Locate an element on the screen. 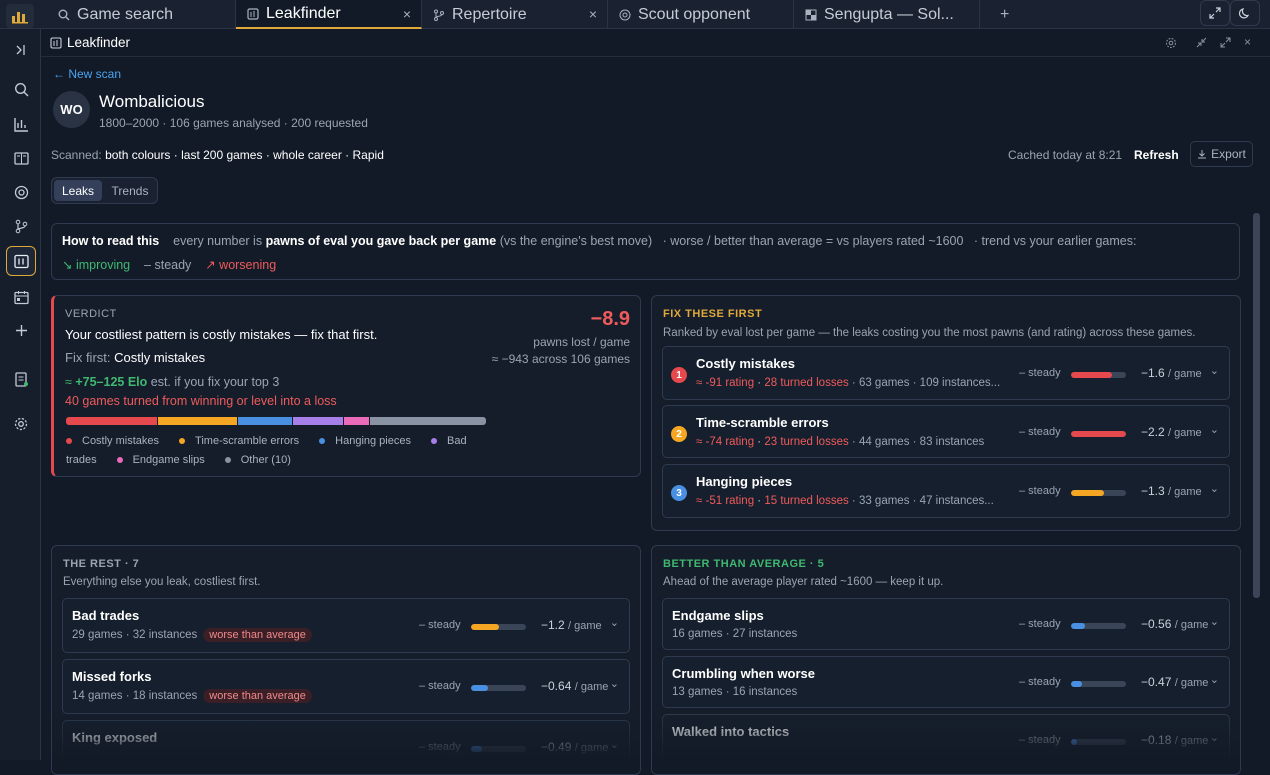  big-loss-value: −8.9 is located at coordinates (610, 319).